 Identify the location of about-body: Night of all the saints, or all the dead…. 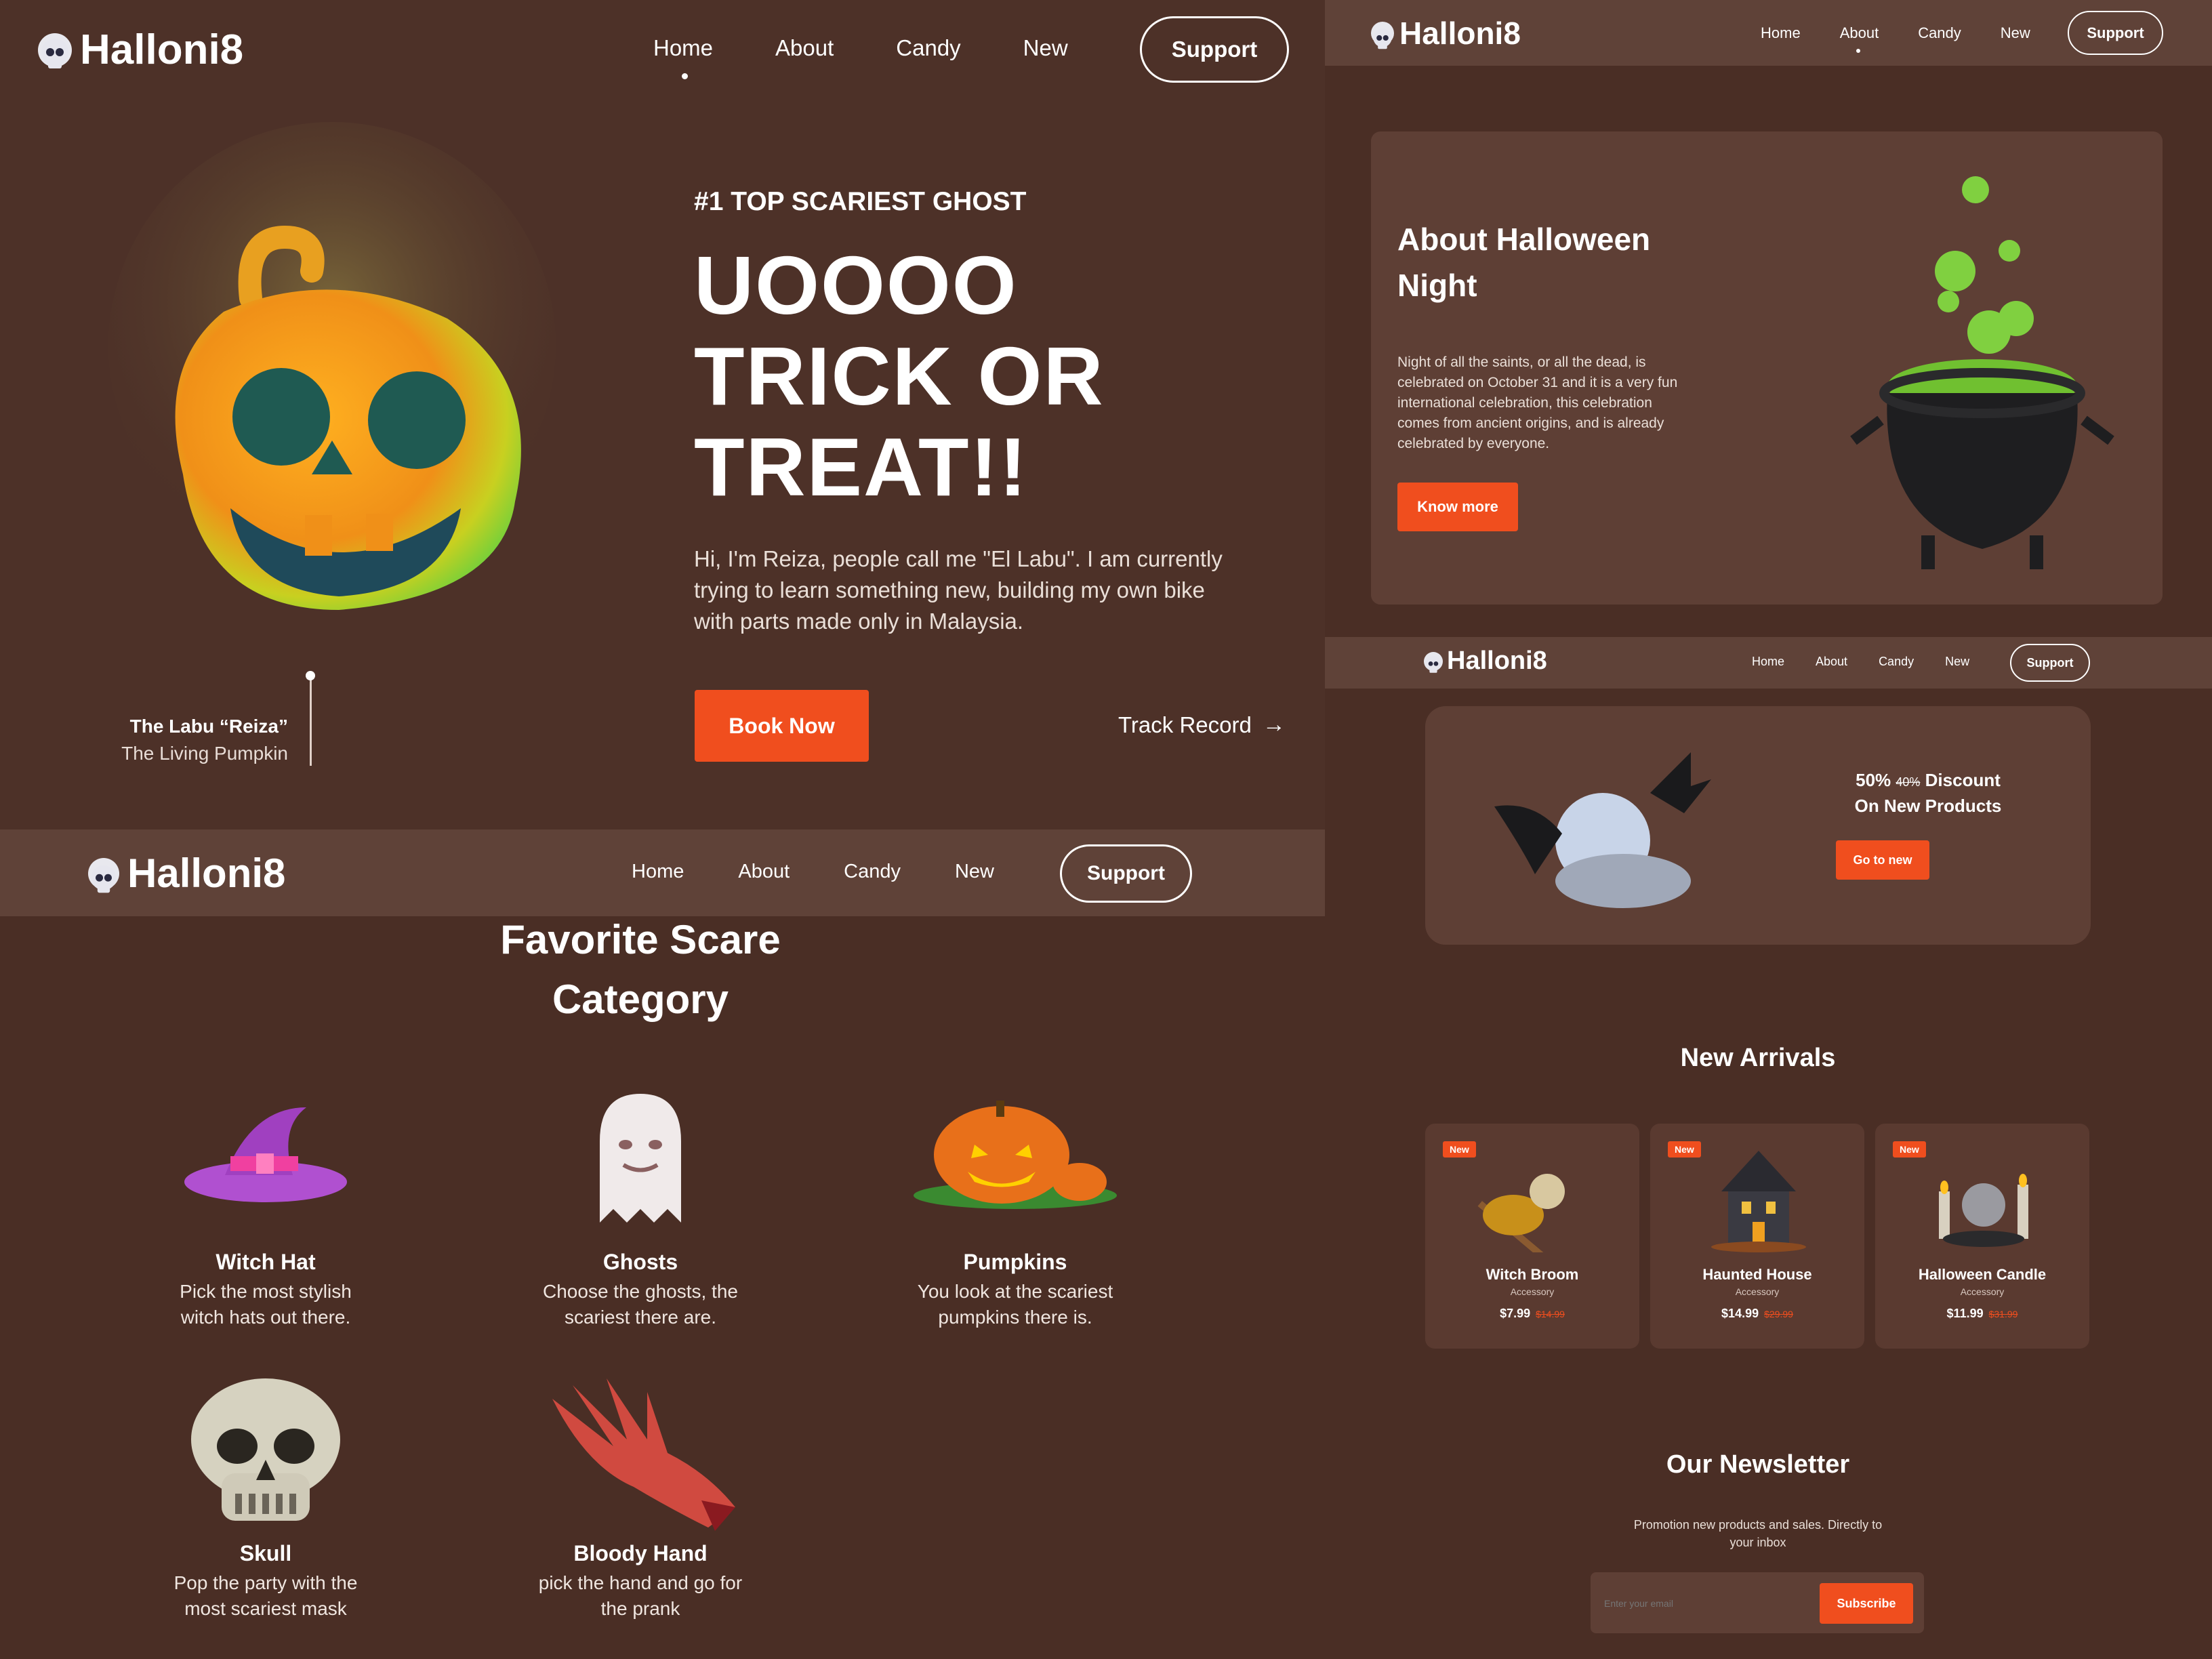
(1538, 403).